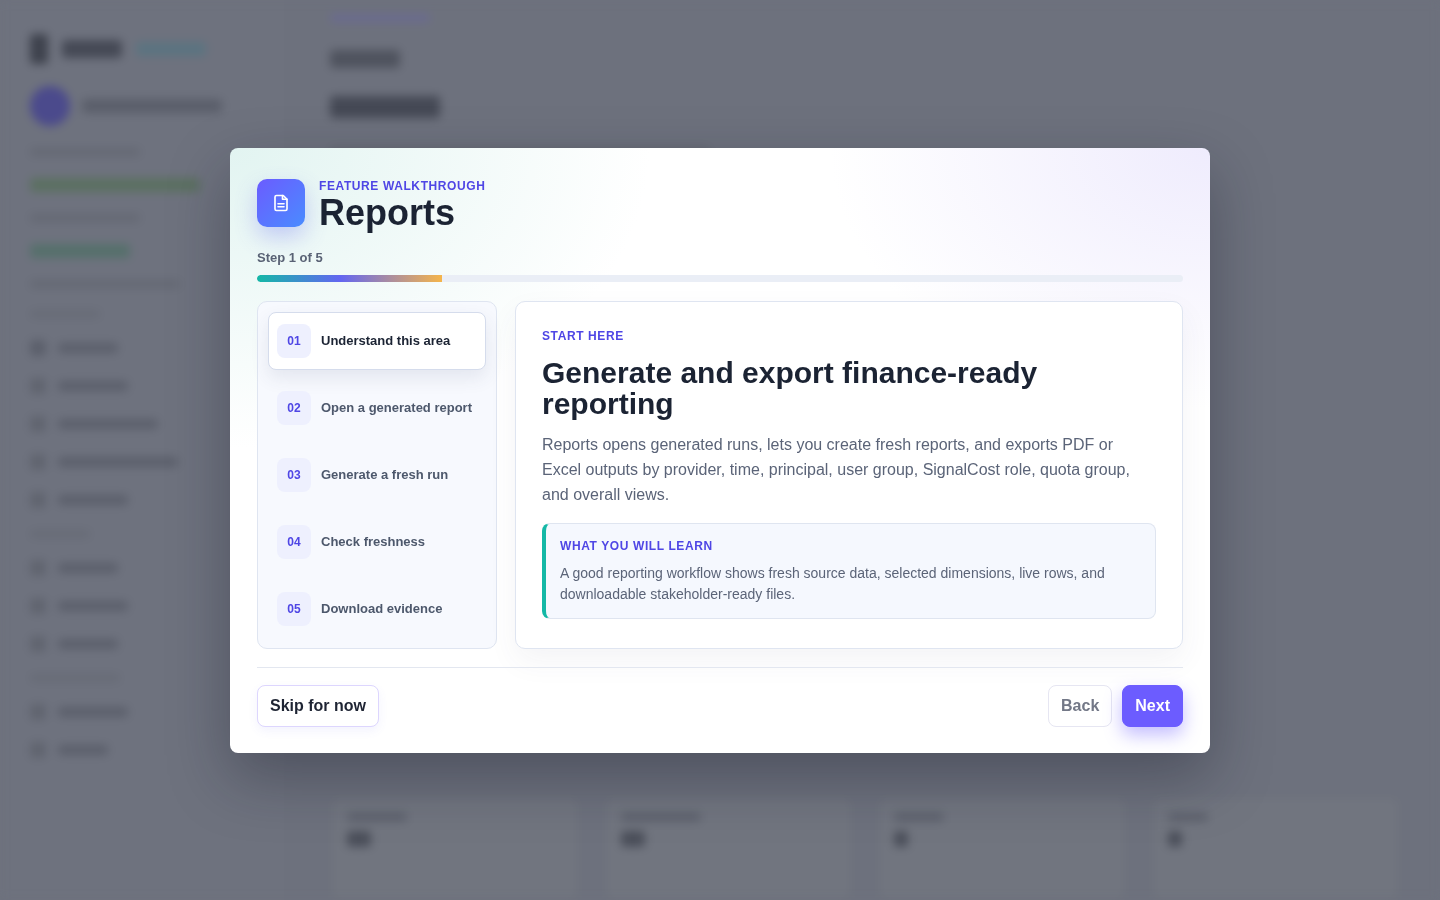 Image resolution: width=1440 pixels, height=900 pixels. What do you see at coordinates (377, 541) in the screenshot?
I see `step-item: 04 Check freshness` at bounding box center [377, 541].